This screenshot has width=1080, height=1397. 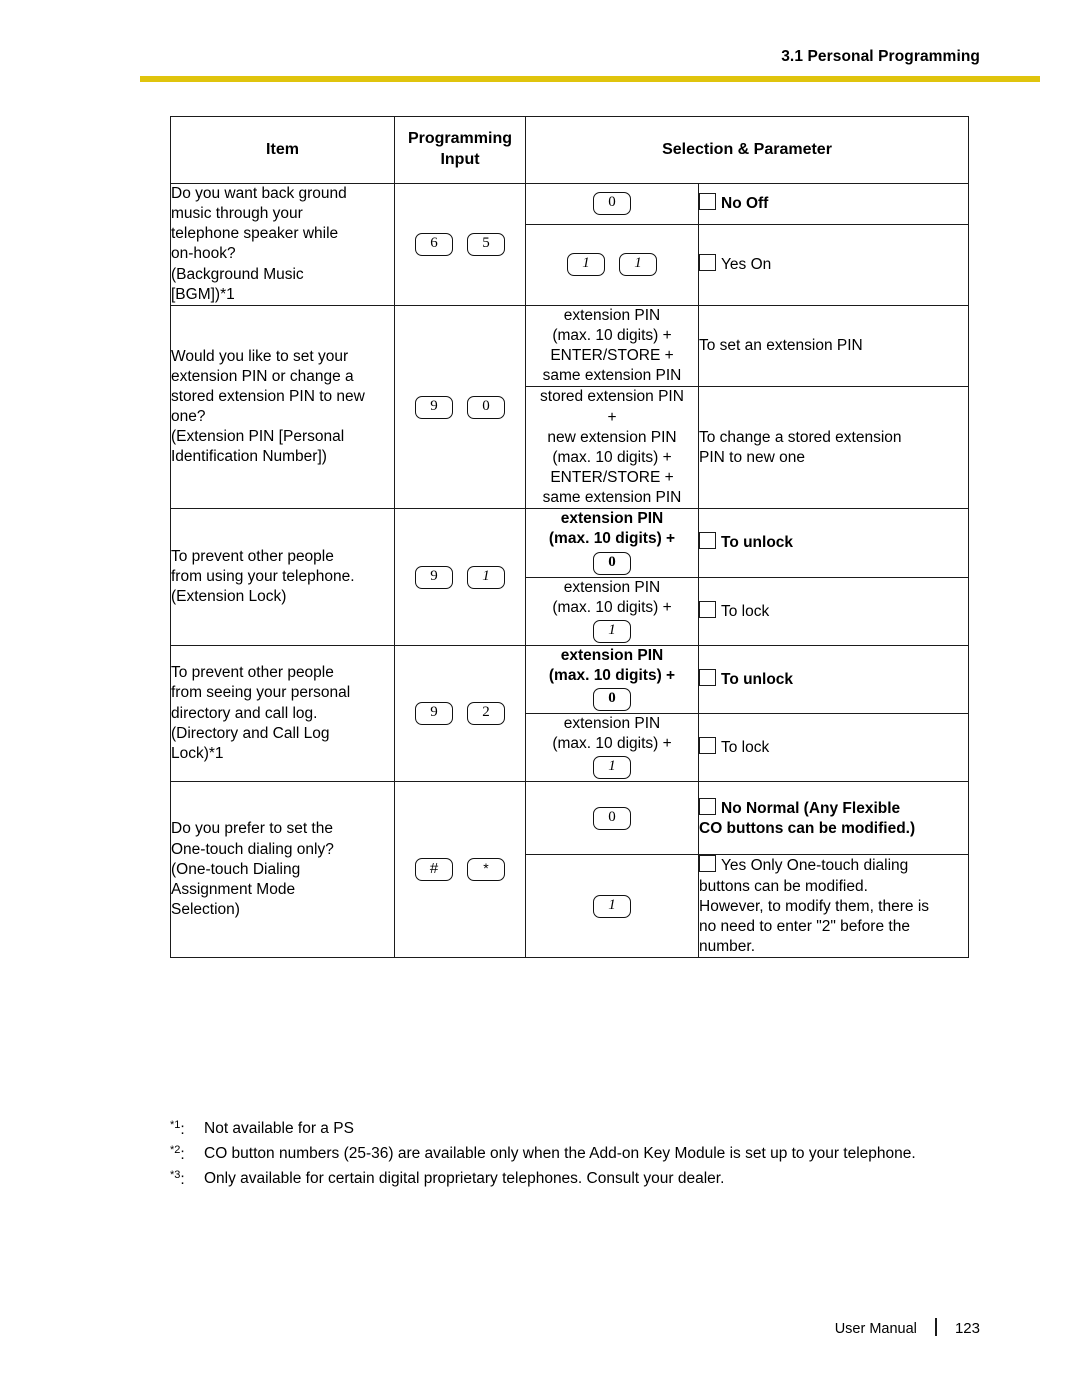 I want to click on selection-line: +, so click(x=612, y=417).